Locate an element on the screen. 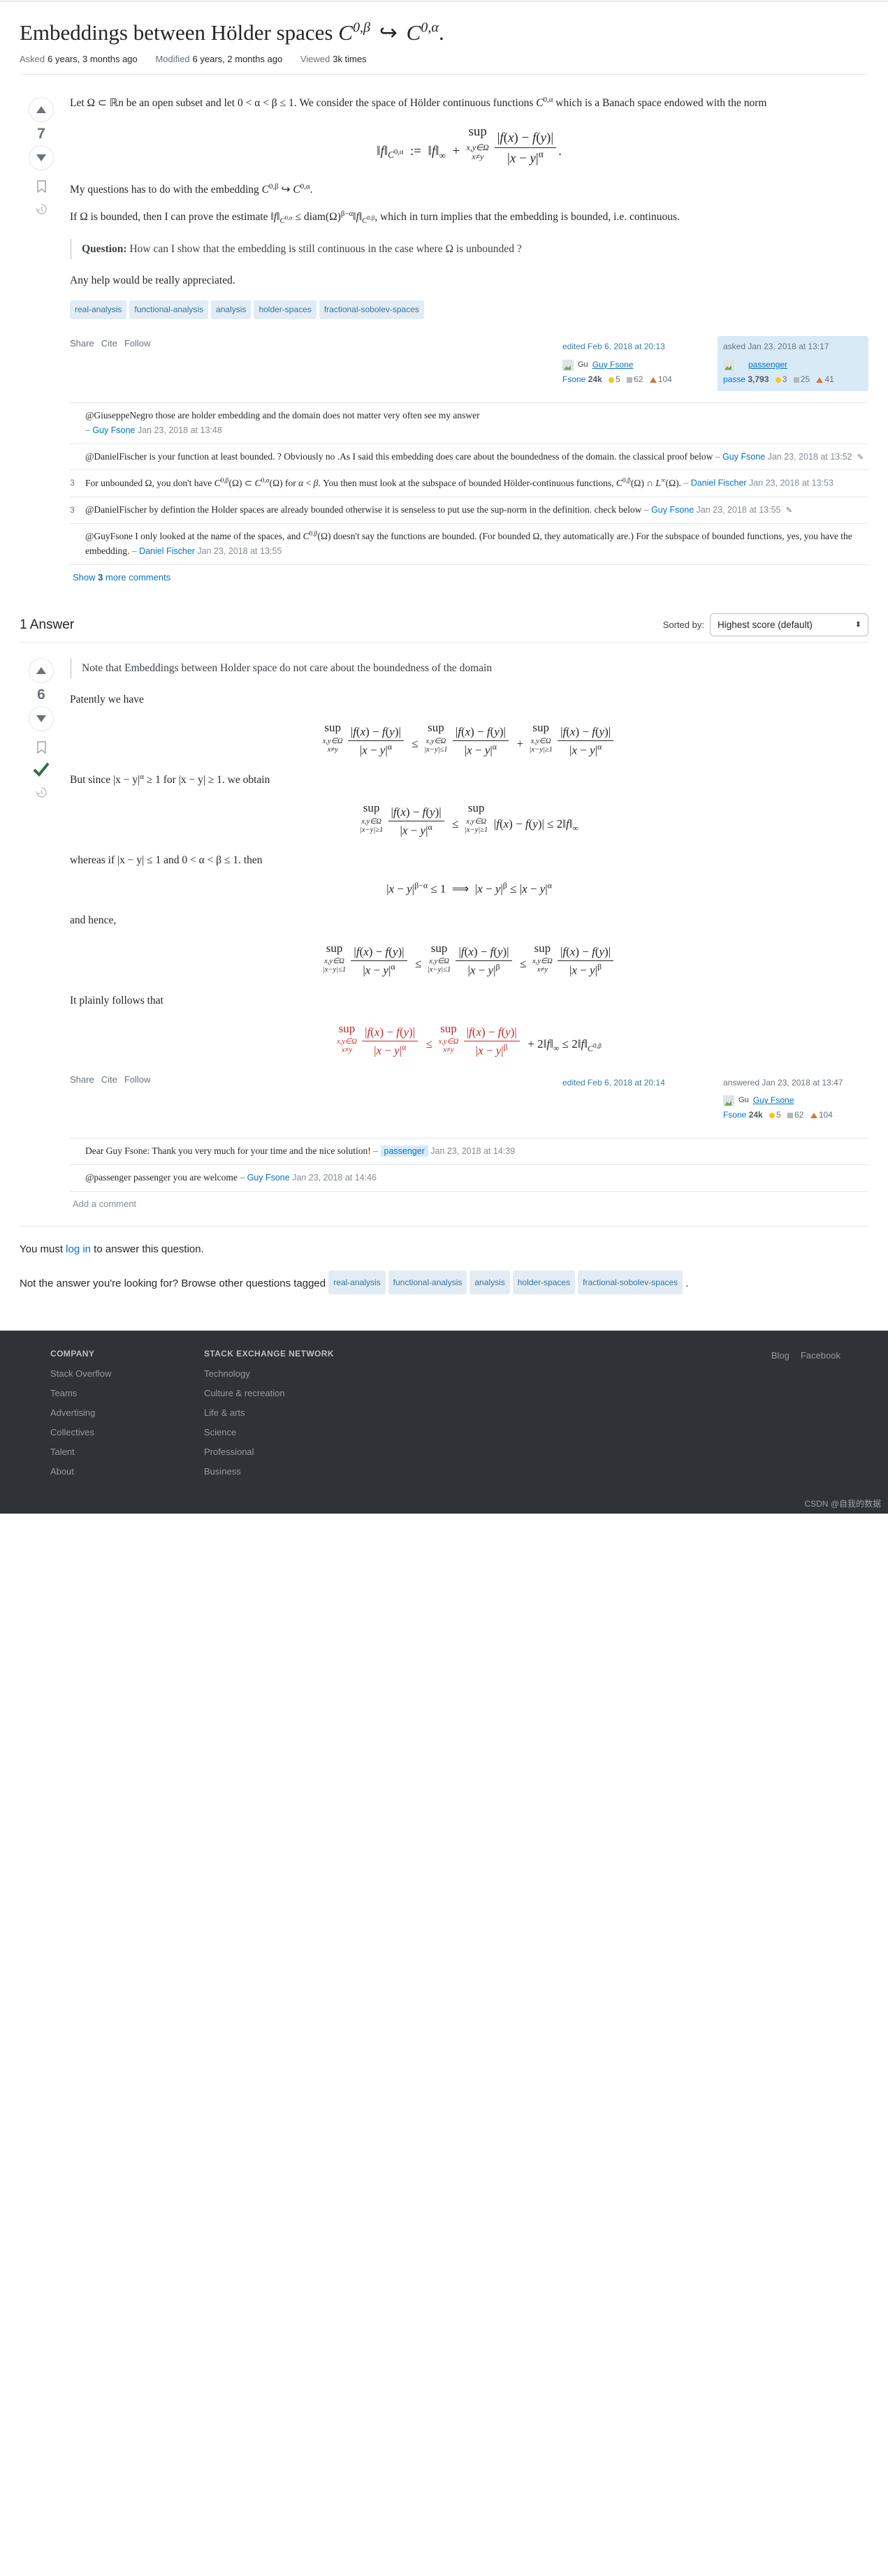 The height and width of the screenshot is (2576, 888). footer-link-stack-overflow: Stack Overflow is located at coordinates (113, 1373).